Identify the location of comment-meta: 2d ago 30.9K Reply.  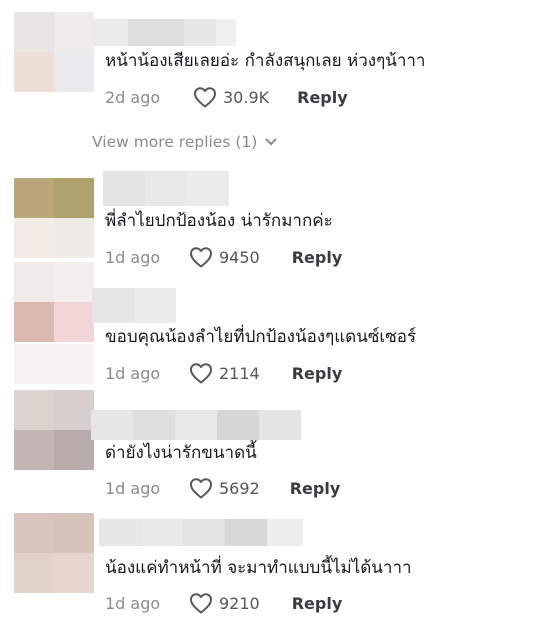
(226, 97).